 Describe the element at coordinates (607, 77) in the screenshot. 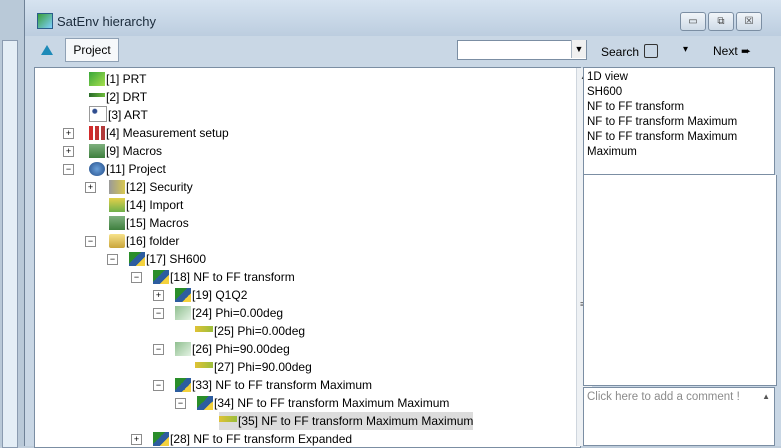

I see `info-line: 1D view` at that location.